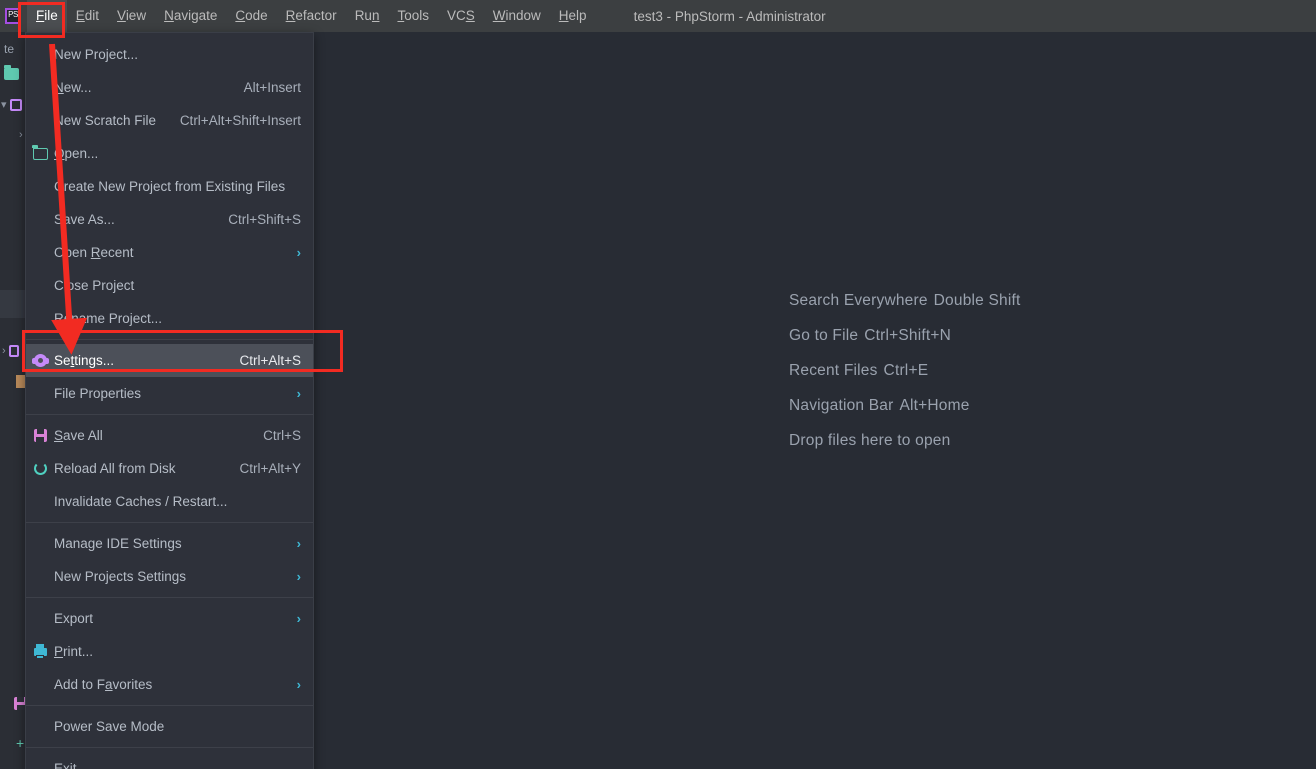 The image size is (1316, 769). I want to click on reload-icon, so click(40, 469).